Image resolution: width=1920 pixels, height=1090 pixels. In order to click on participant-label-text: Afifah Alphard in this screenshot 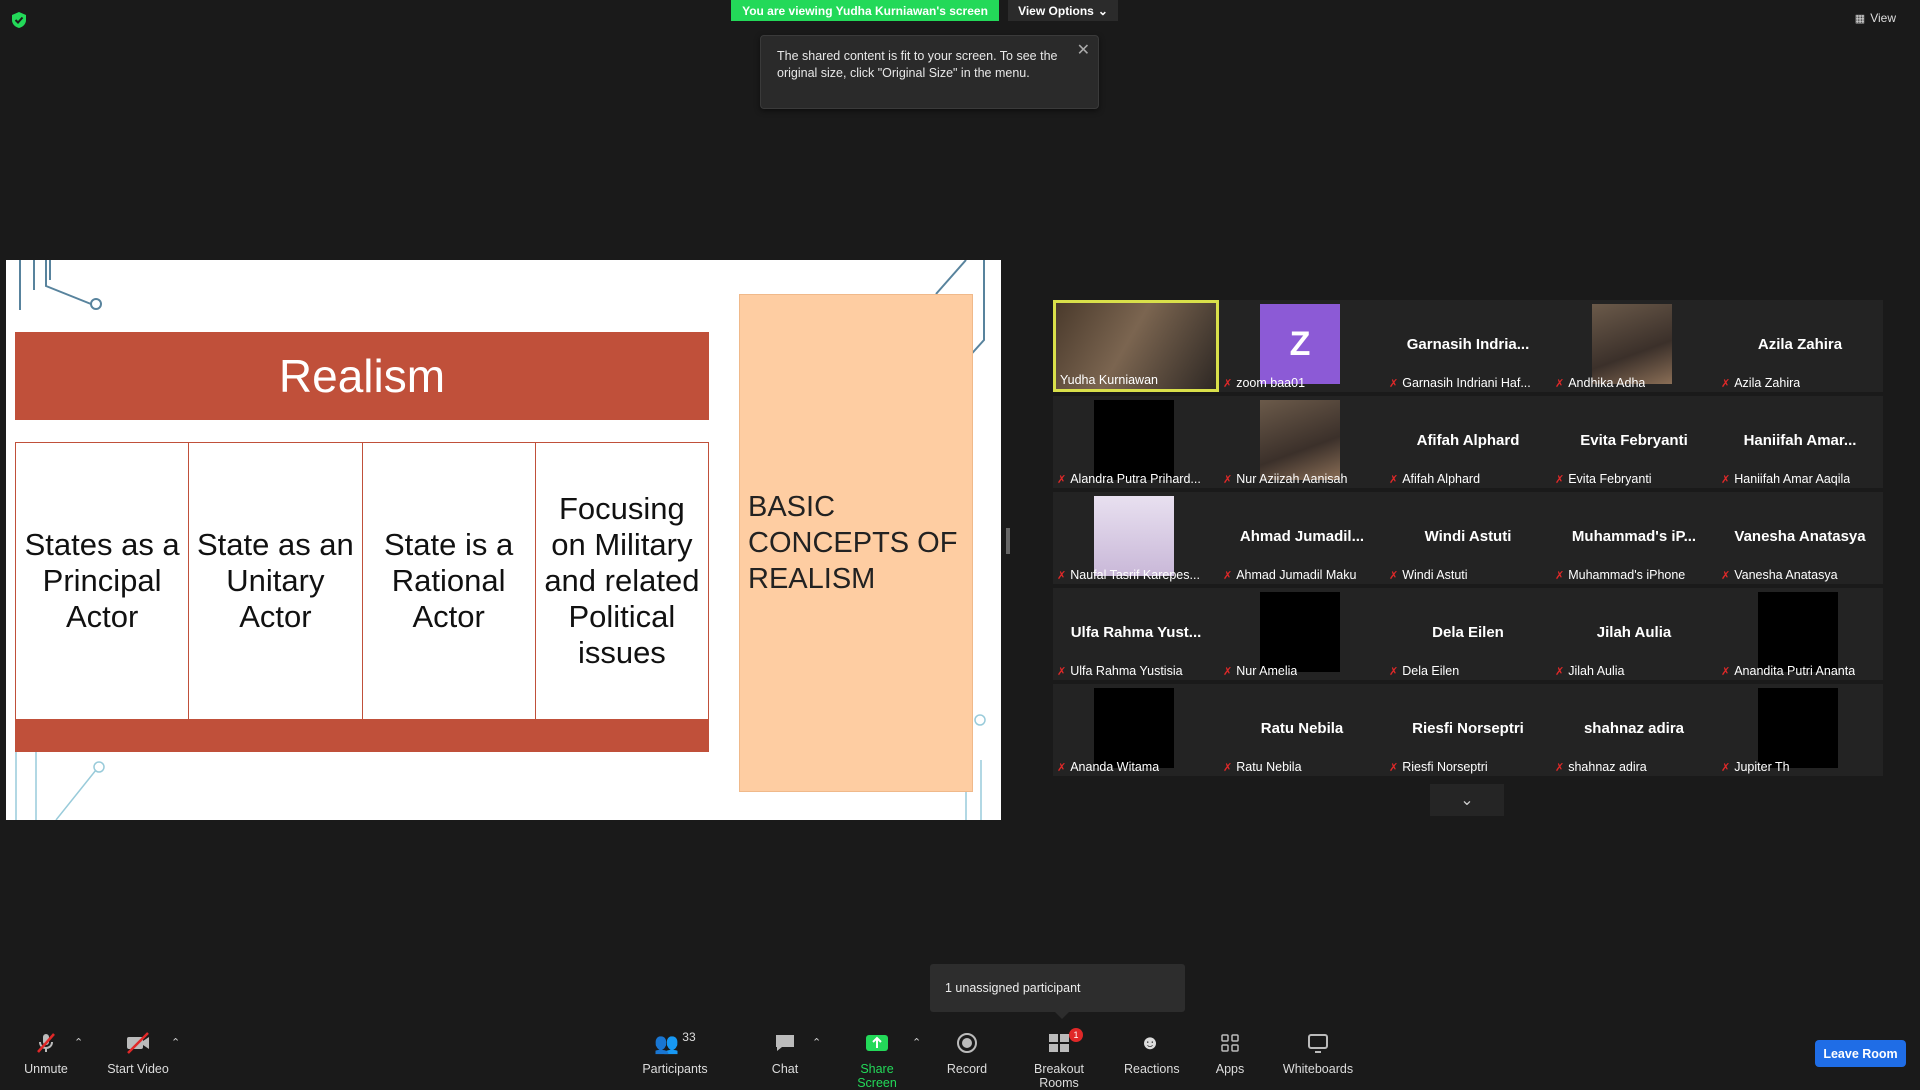, I will do `click(1441, 479)`.